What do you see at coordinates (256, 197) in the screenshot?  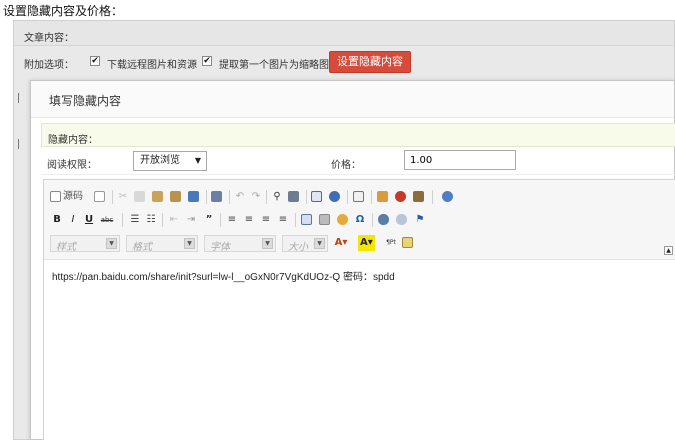 I see `redo-icon: ↷` at bounding box center [256, 197].